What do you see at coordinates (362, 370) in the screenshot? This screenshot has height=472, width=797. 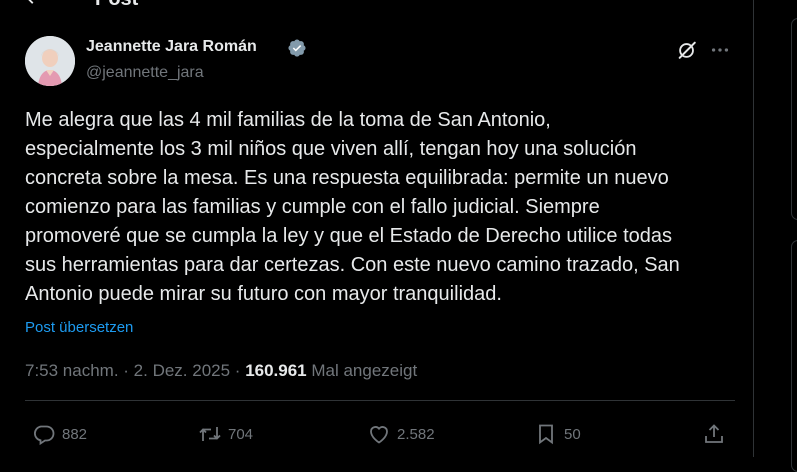 I see `views-label: Mal angezeigt` at bounding box center [362, 370].